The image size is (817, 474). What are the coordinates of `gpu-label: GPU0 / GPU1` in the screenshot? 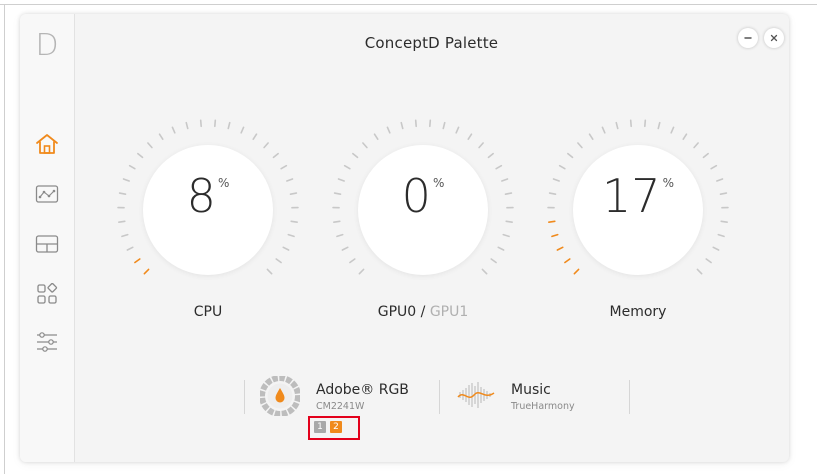 It's located at (423, 312).